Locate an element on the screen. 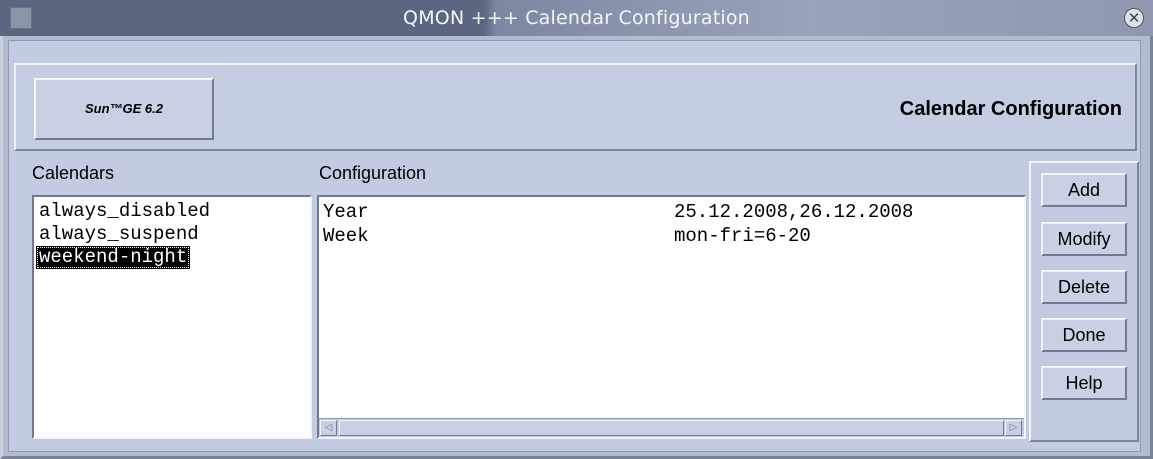 The height and width of the screenshot is (459, 1153). calendars-label: Calendars is located at coordinates (73, 173).